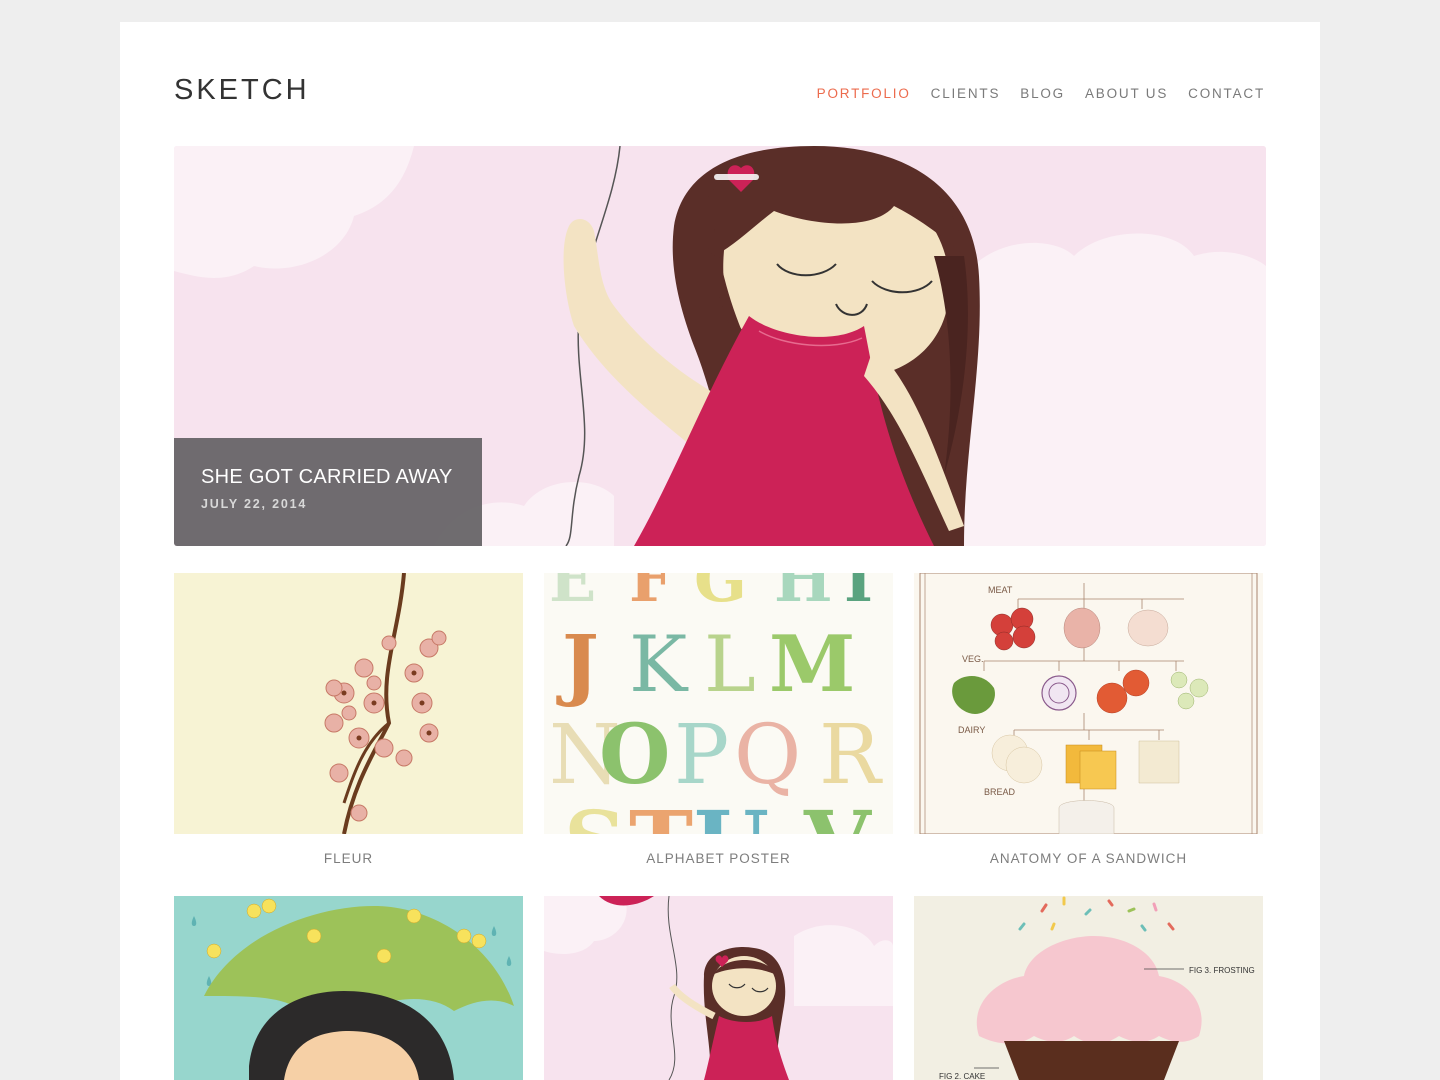  I want to click on portfolio-item-fleur: FLEUR, so click(348, 719).